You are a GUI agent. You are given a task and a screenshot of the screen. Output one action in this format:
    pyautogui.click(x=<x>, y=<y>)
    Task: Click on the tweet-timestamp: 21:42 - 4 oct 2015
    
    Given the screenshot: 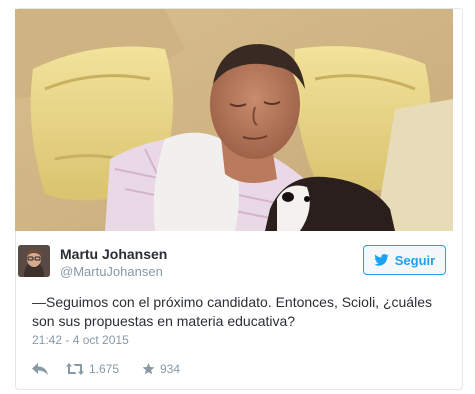 What is the action you would take?
    pyautogui.click(x=80, y=340)
    